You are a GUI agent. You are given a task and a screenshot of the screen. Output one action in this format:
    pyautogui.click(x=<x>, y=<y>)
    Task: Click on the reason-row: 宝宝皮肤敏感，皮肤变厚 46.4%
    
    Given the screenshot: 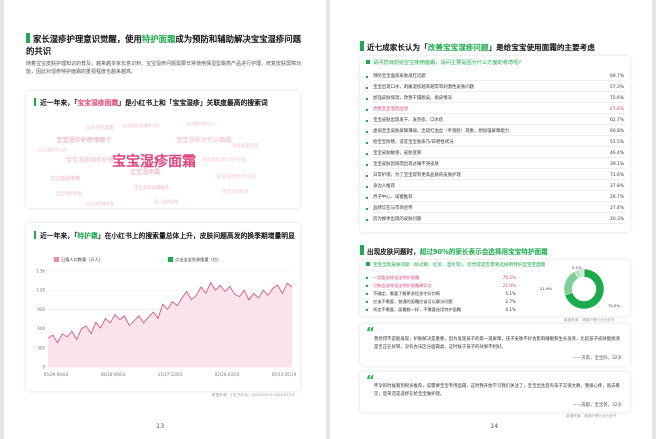 What is the action you would take?
    pyautogui.click(x=495, y=154)
    